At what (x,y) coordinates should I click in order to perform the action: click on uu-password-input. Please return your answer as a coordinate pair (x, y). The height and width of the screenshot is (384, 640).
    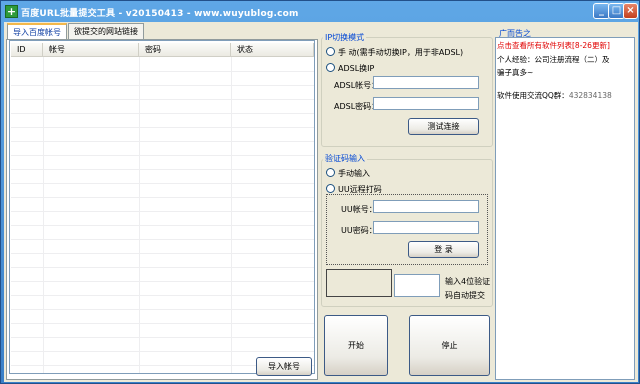
    Looking at the image, I should click on (426, 227).